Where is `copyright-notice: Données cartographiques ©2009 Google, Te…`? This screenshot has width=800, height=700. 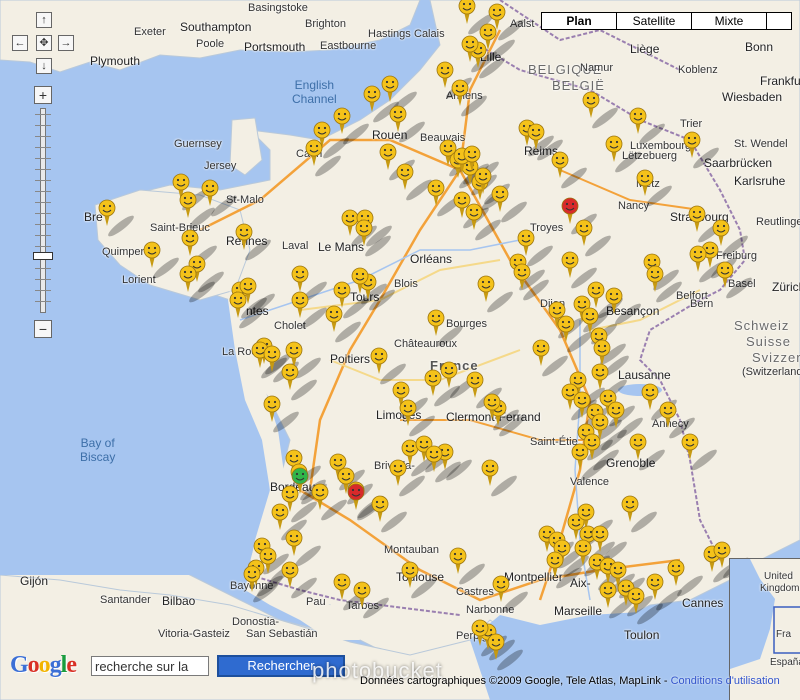
copyright-notice: Données cartographiques ©2009 Google, Te… is located at coordinates (570, 681).